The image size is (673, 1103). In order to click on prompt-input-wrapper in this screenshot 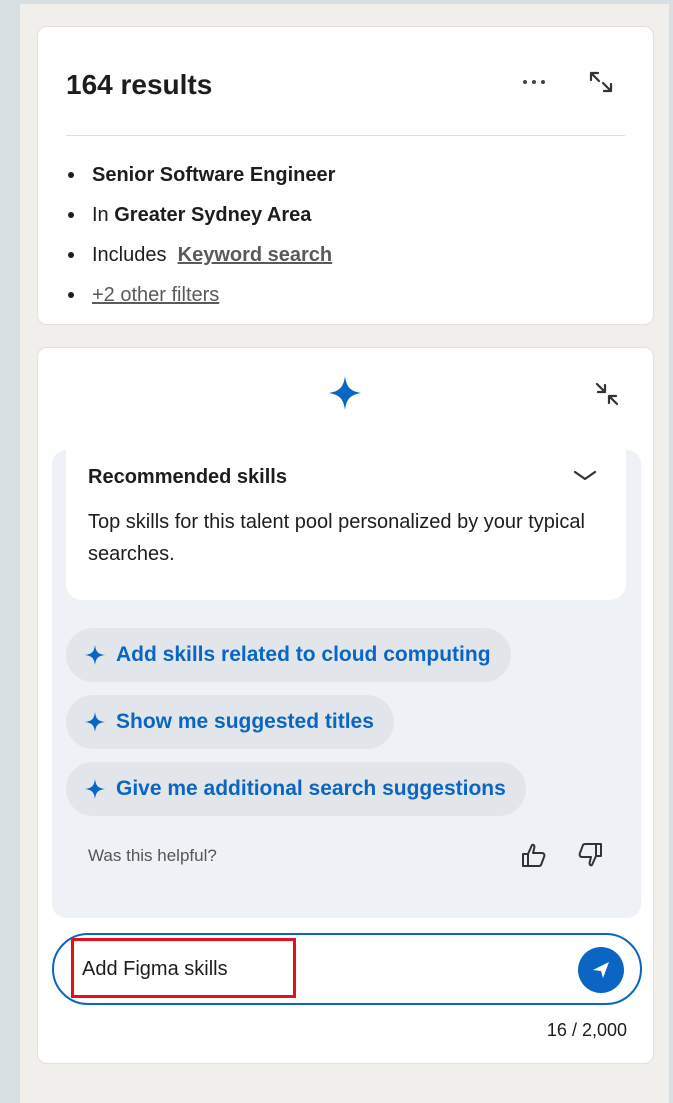, I will do `click(347, 969)`.